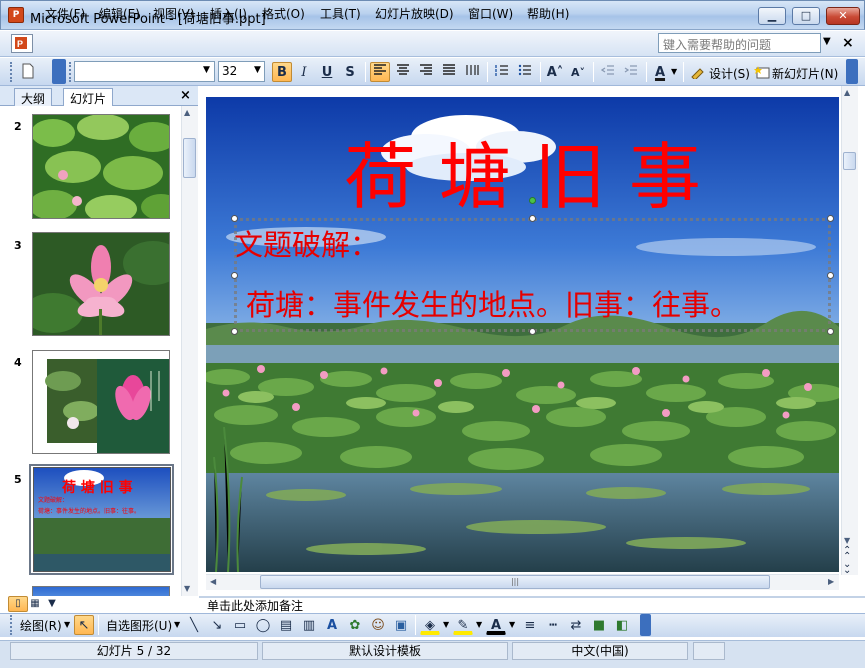 The image size is (865, 668). Describe the element at coordinates (355, 625) in the screenshot. I see `diagram-icon: ✿` at that location.